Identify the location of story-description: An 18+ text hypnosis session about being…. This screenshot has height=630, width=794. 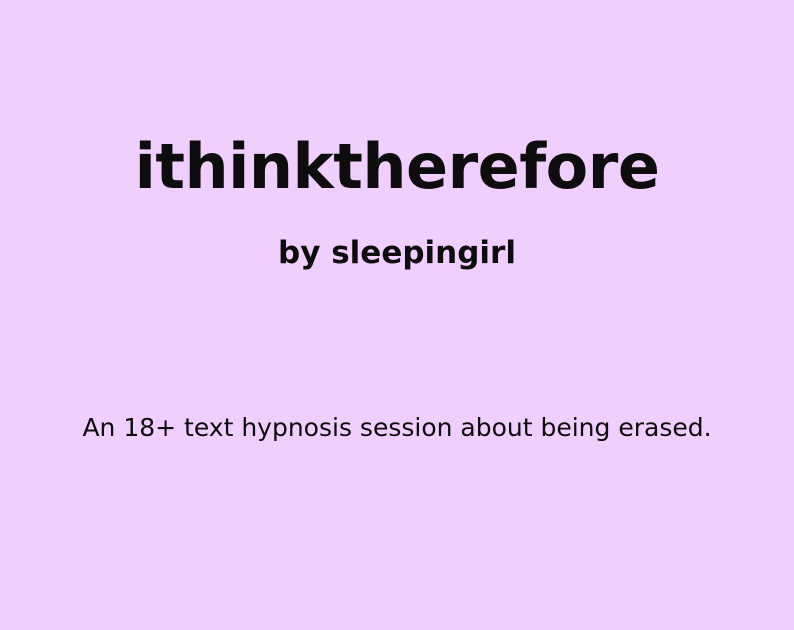
(397, 427).